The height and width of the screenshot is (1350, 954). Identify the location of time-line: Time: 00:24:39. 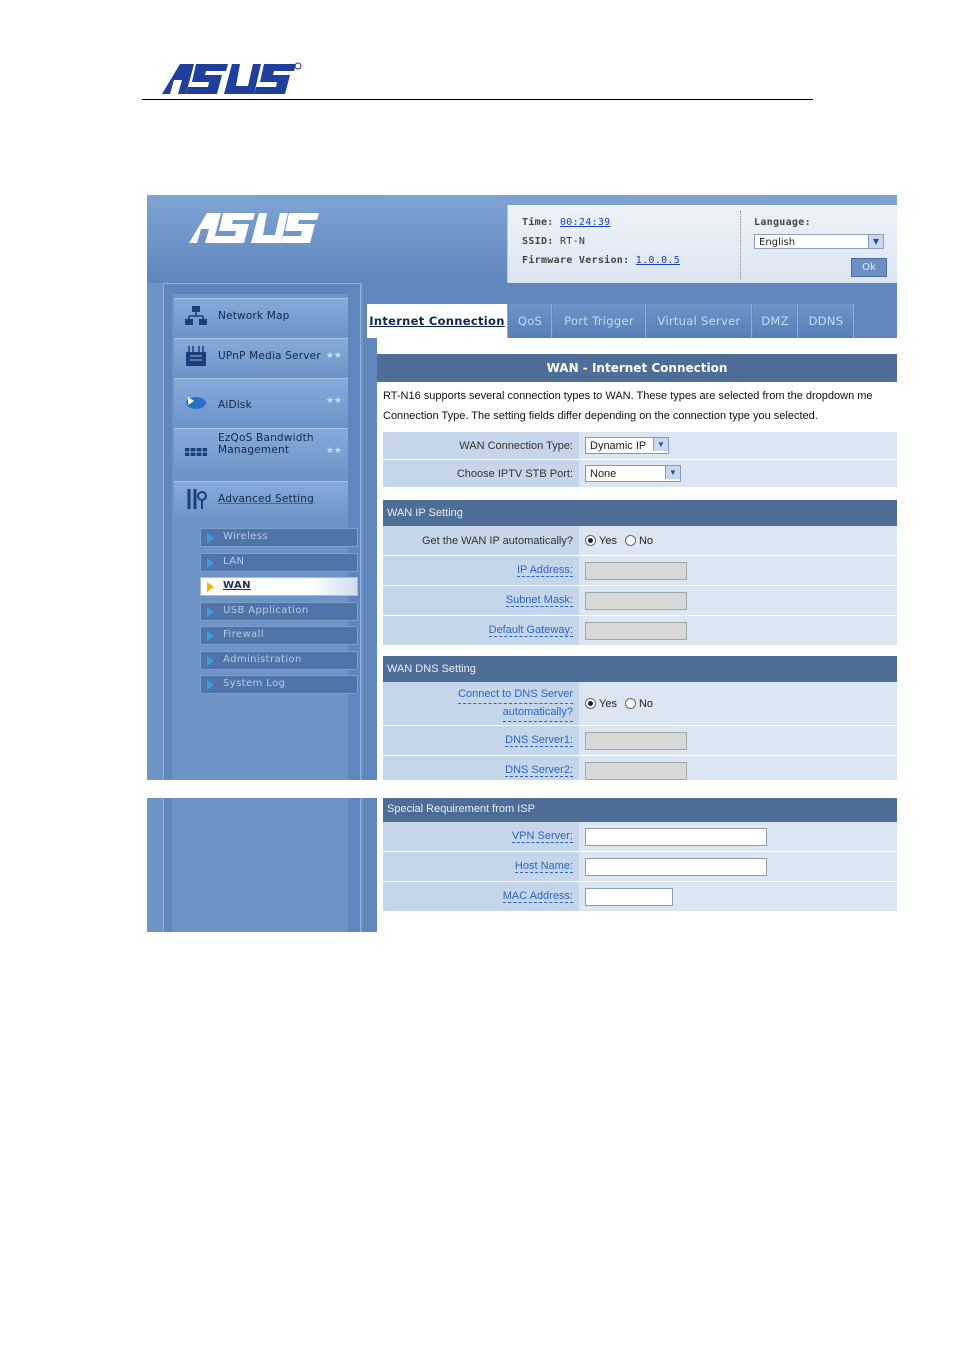
(566, 222).